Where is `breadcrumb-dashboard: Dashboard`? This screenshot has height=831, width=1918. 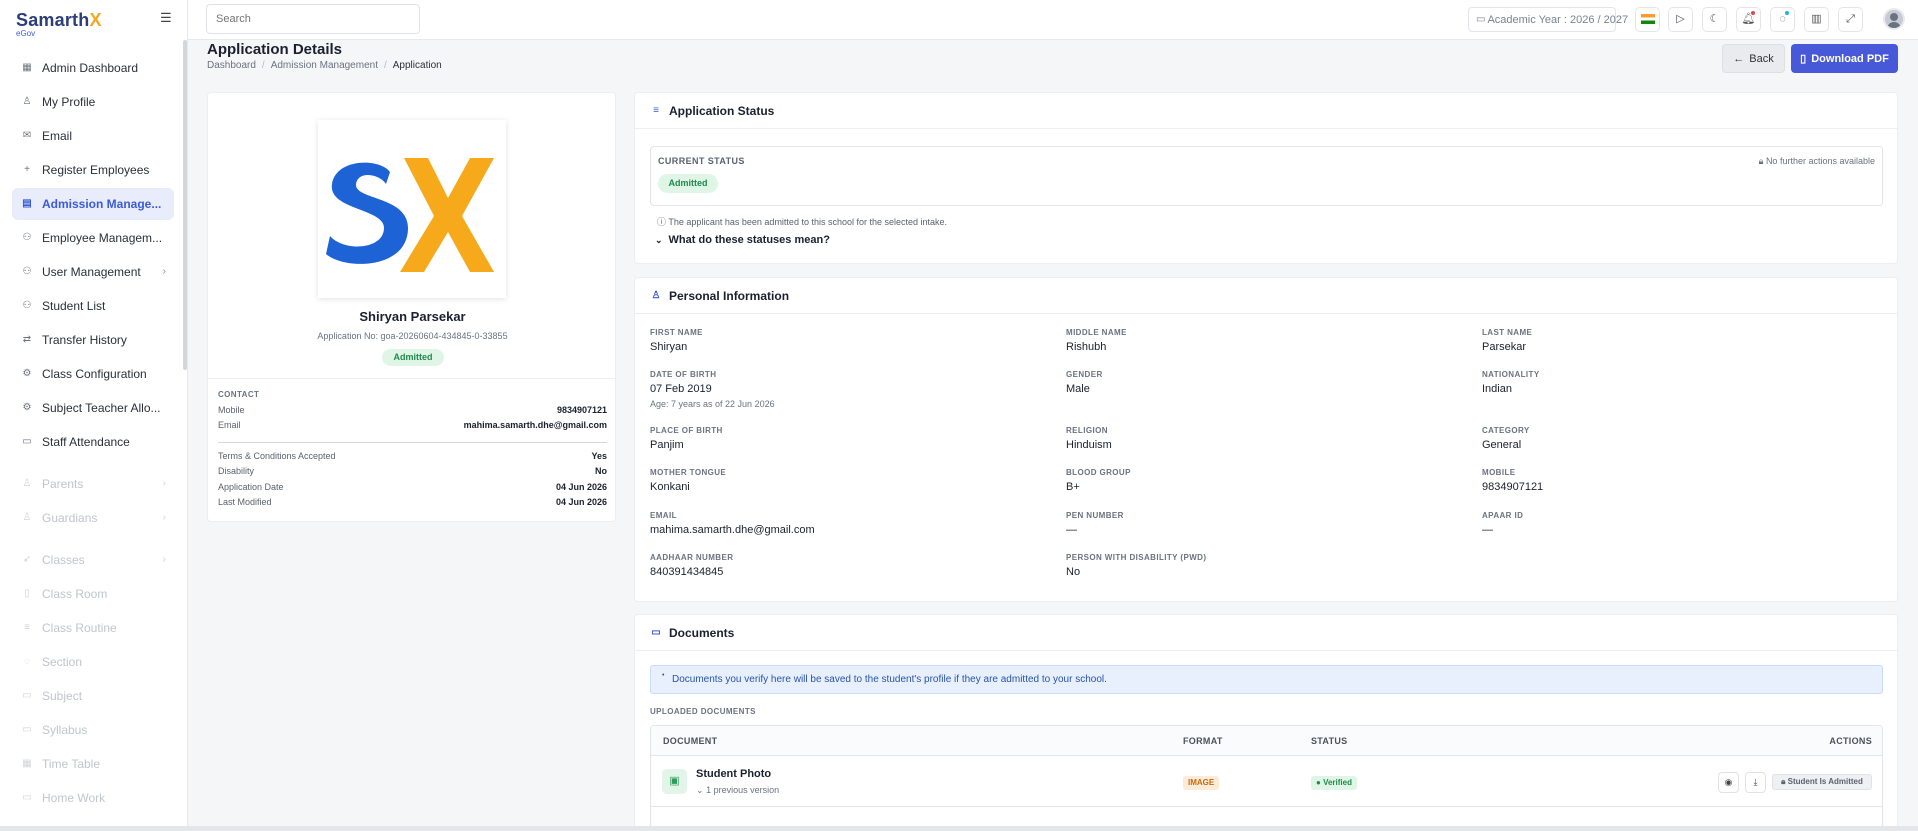
breadcrumb-dashboard: Dashboard is located at coordinates (231, 65).